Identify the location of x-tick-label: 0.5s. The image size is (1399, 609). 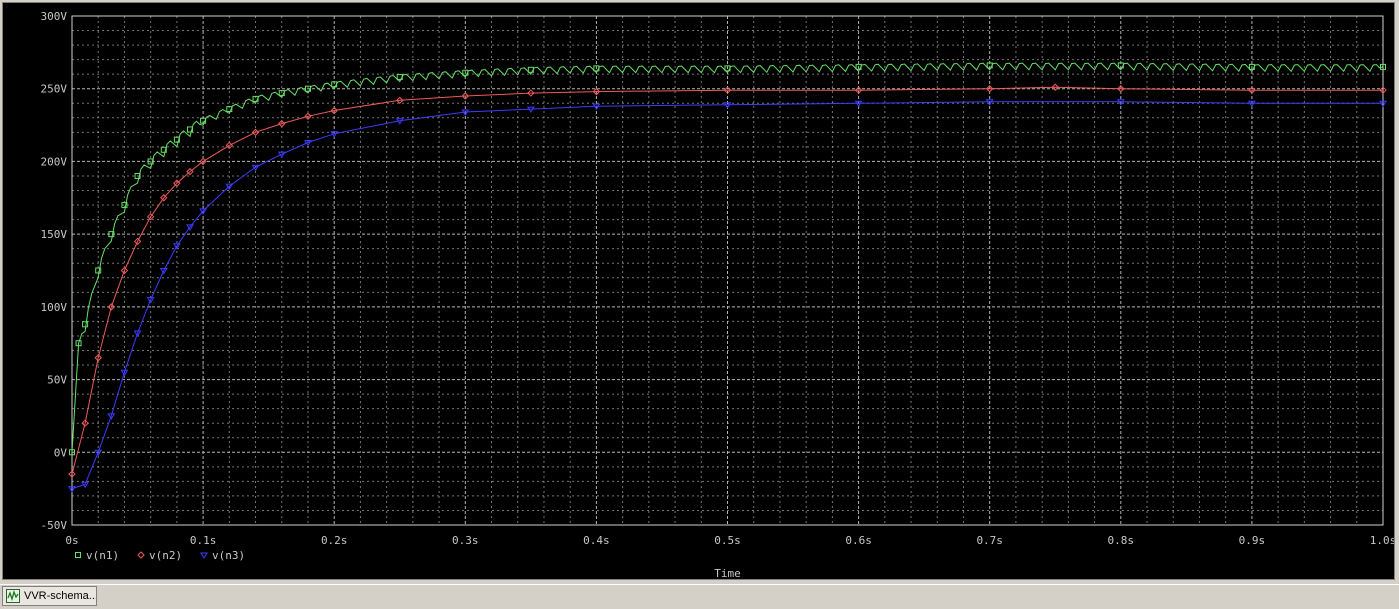
(727, 540).